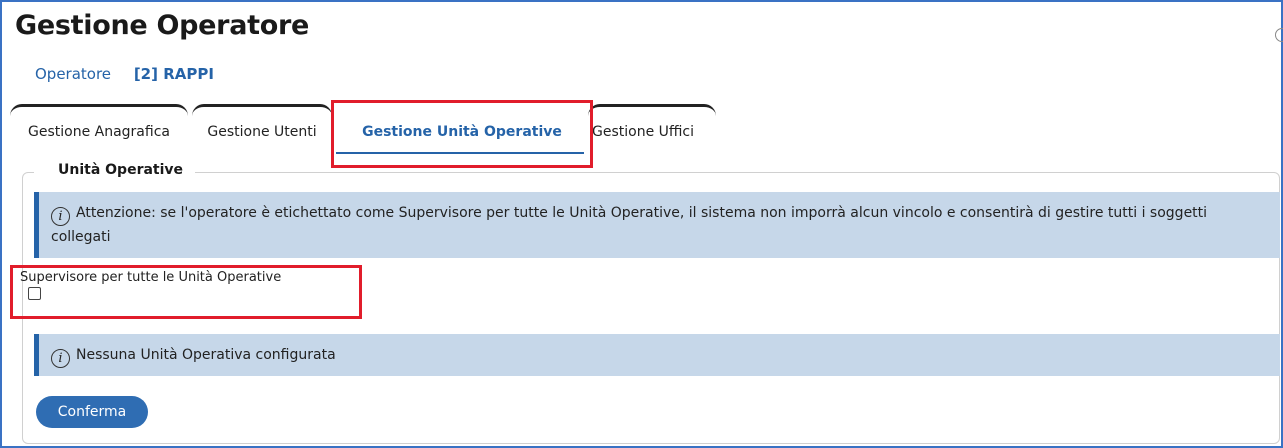  What do you see at coordinates (124, 74) in the screenshot?
I see `breadcrumb: Operatore [2] RAPPI` at bounding box center [124, 74].